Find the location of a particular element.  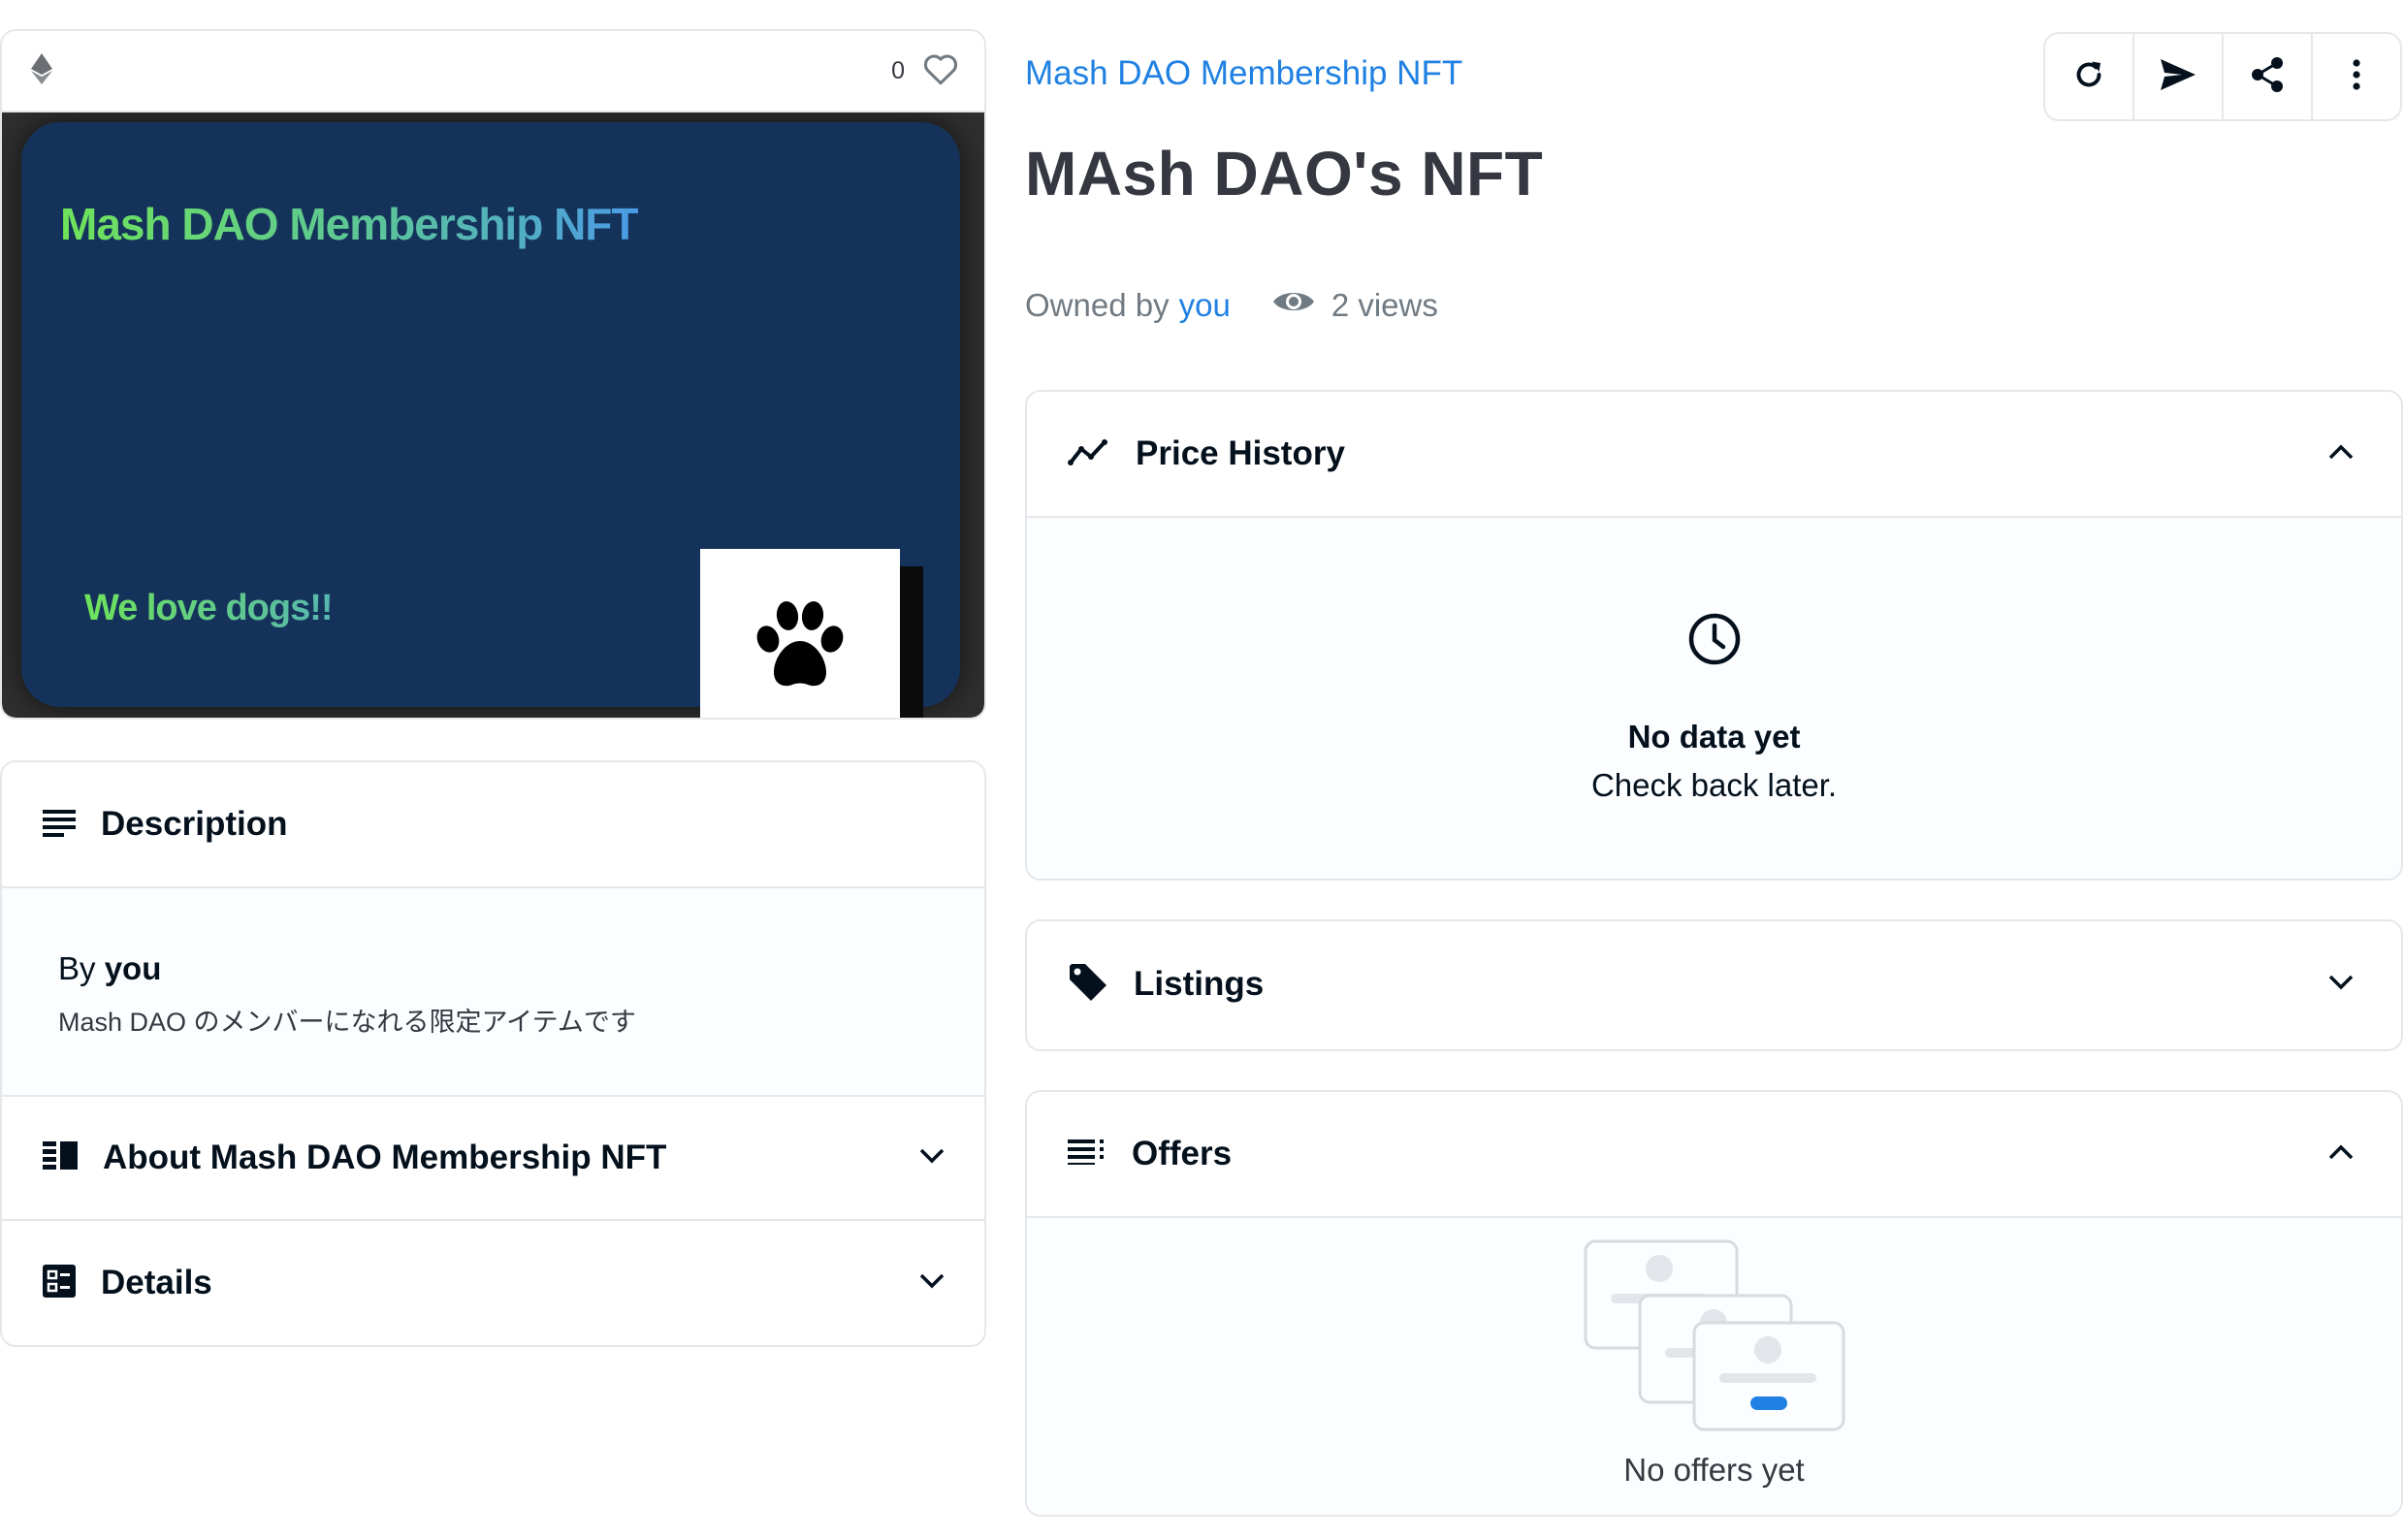

offers-body: No offers yet is located at coordinates (1714, 1366).